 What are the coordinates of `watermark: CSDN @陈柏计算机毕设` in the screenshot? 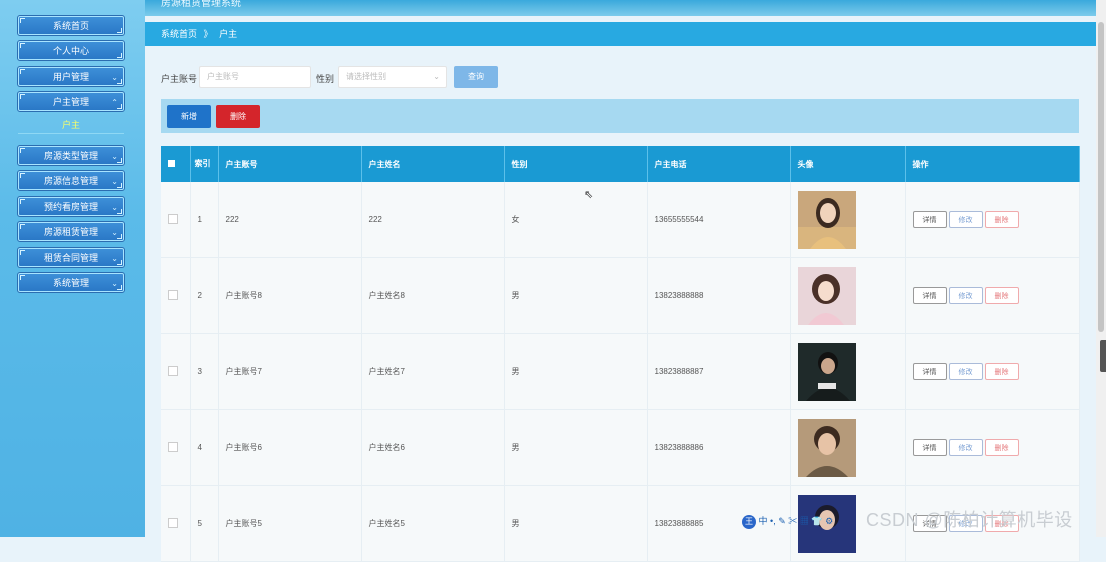 It's located at (969, 520).